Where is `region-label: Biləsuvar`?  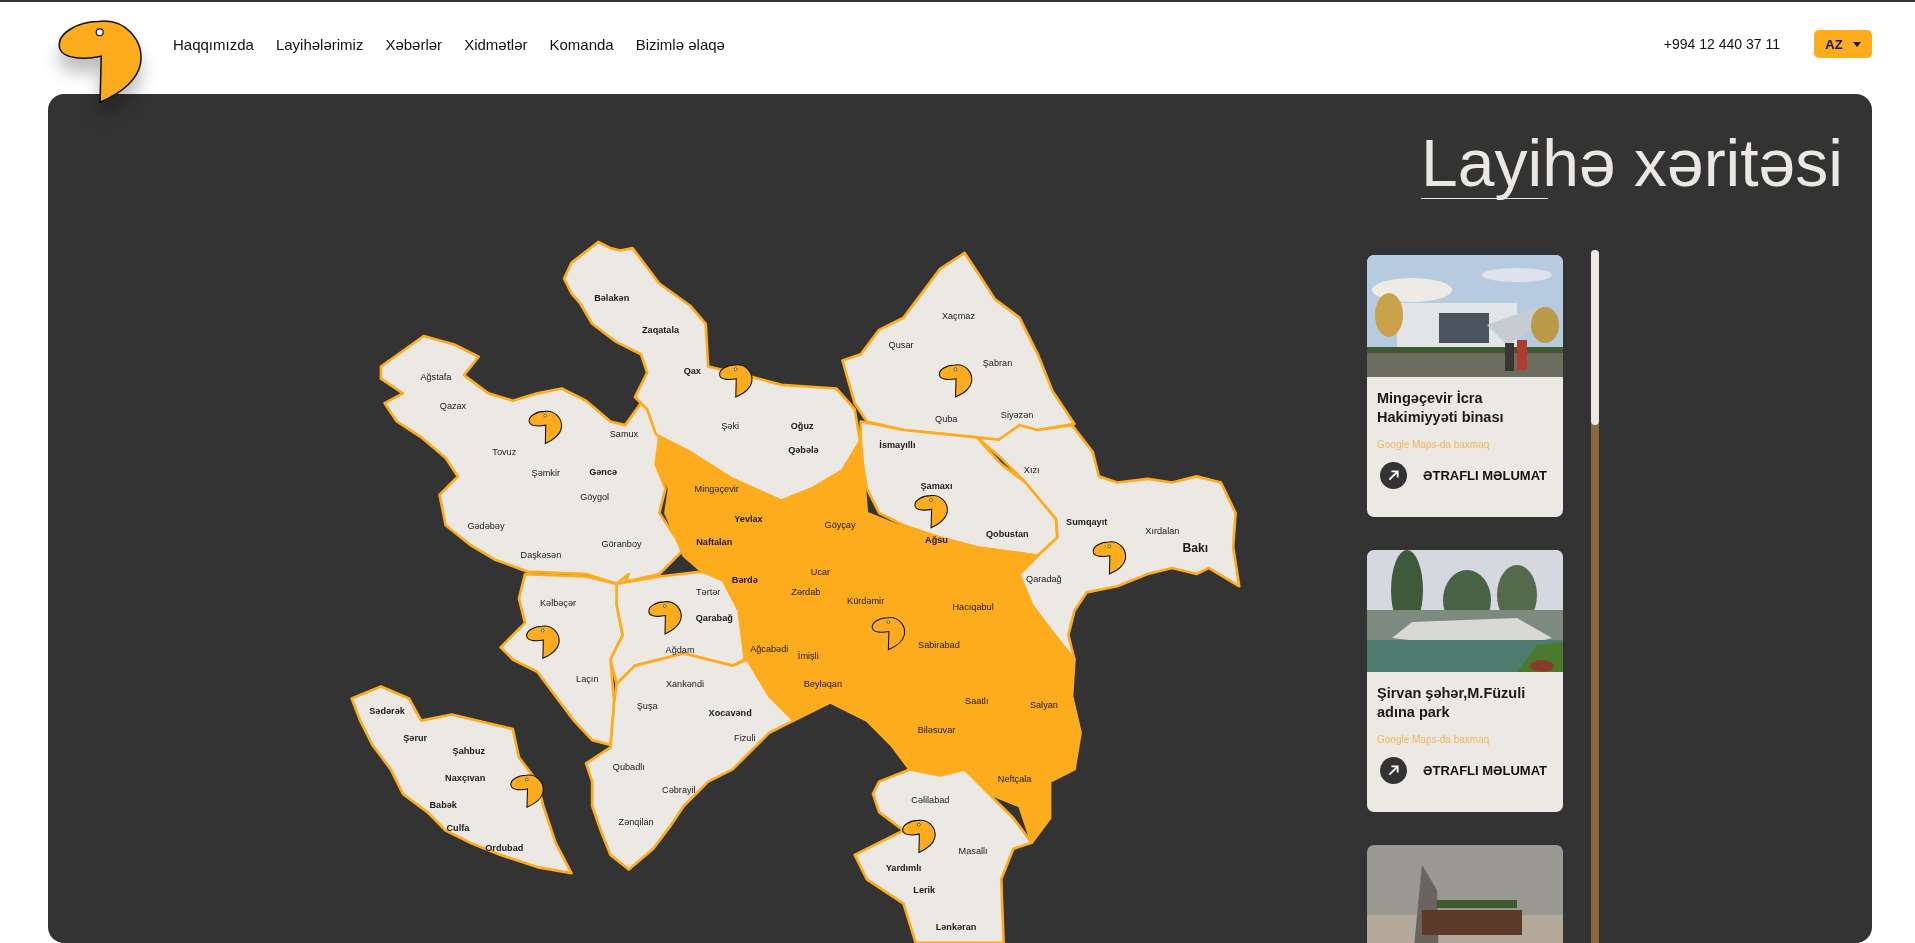
region-label: Biləsuvar is located at coordinates (936, 730).